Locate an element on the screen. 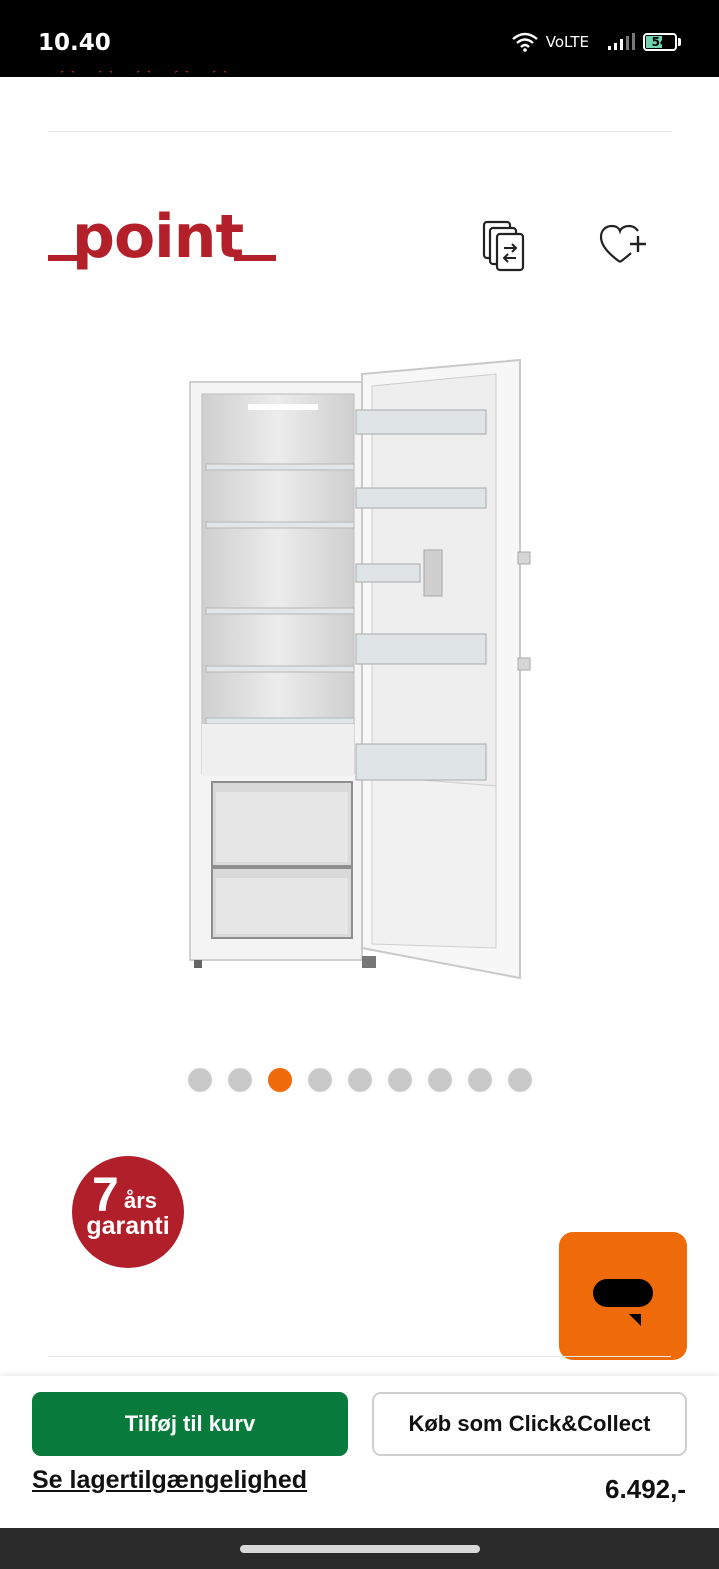 Image resolution: width=719 pixels, height=1569 pixels. battery-level: 54 is located at coordinates (660, 42).